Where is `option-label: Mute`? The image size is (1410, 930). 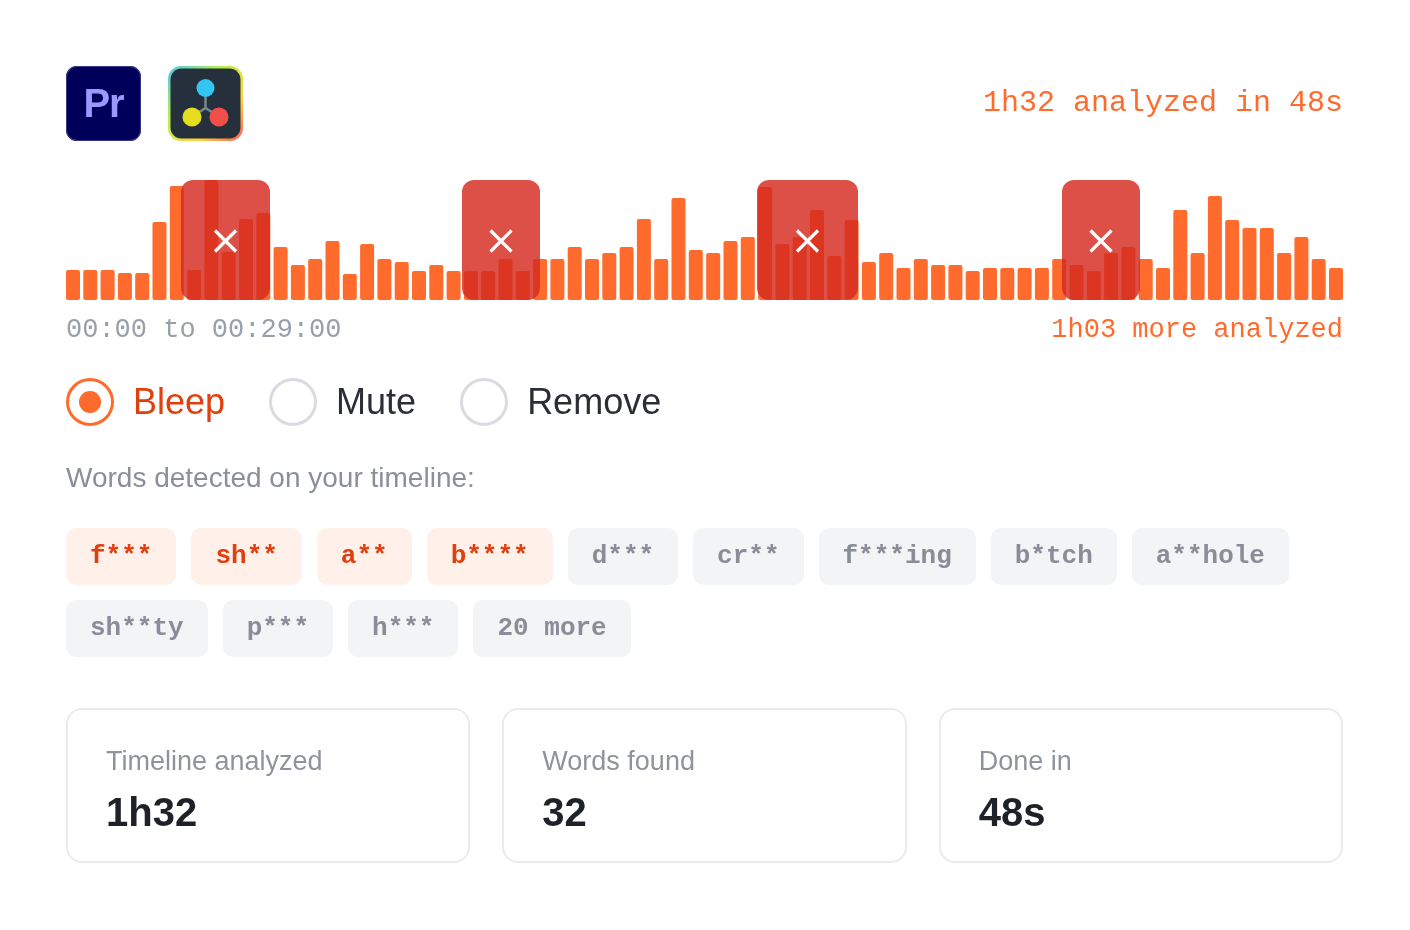 option-label: Mute is located at coordinates (376, 402).